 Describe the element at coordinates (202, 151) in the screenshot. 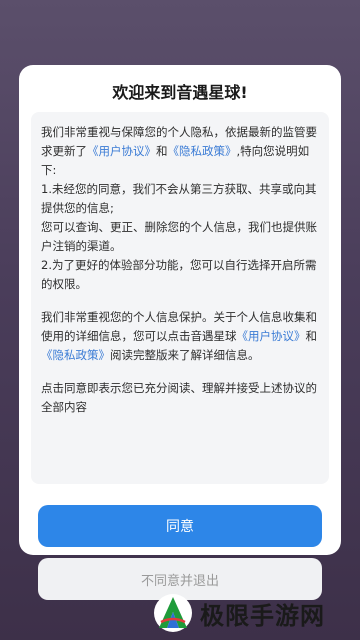

I see `privacy-policy-link: 《隐私政策》` at that location.